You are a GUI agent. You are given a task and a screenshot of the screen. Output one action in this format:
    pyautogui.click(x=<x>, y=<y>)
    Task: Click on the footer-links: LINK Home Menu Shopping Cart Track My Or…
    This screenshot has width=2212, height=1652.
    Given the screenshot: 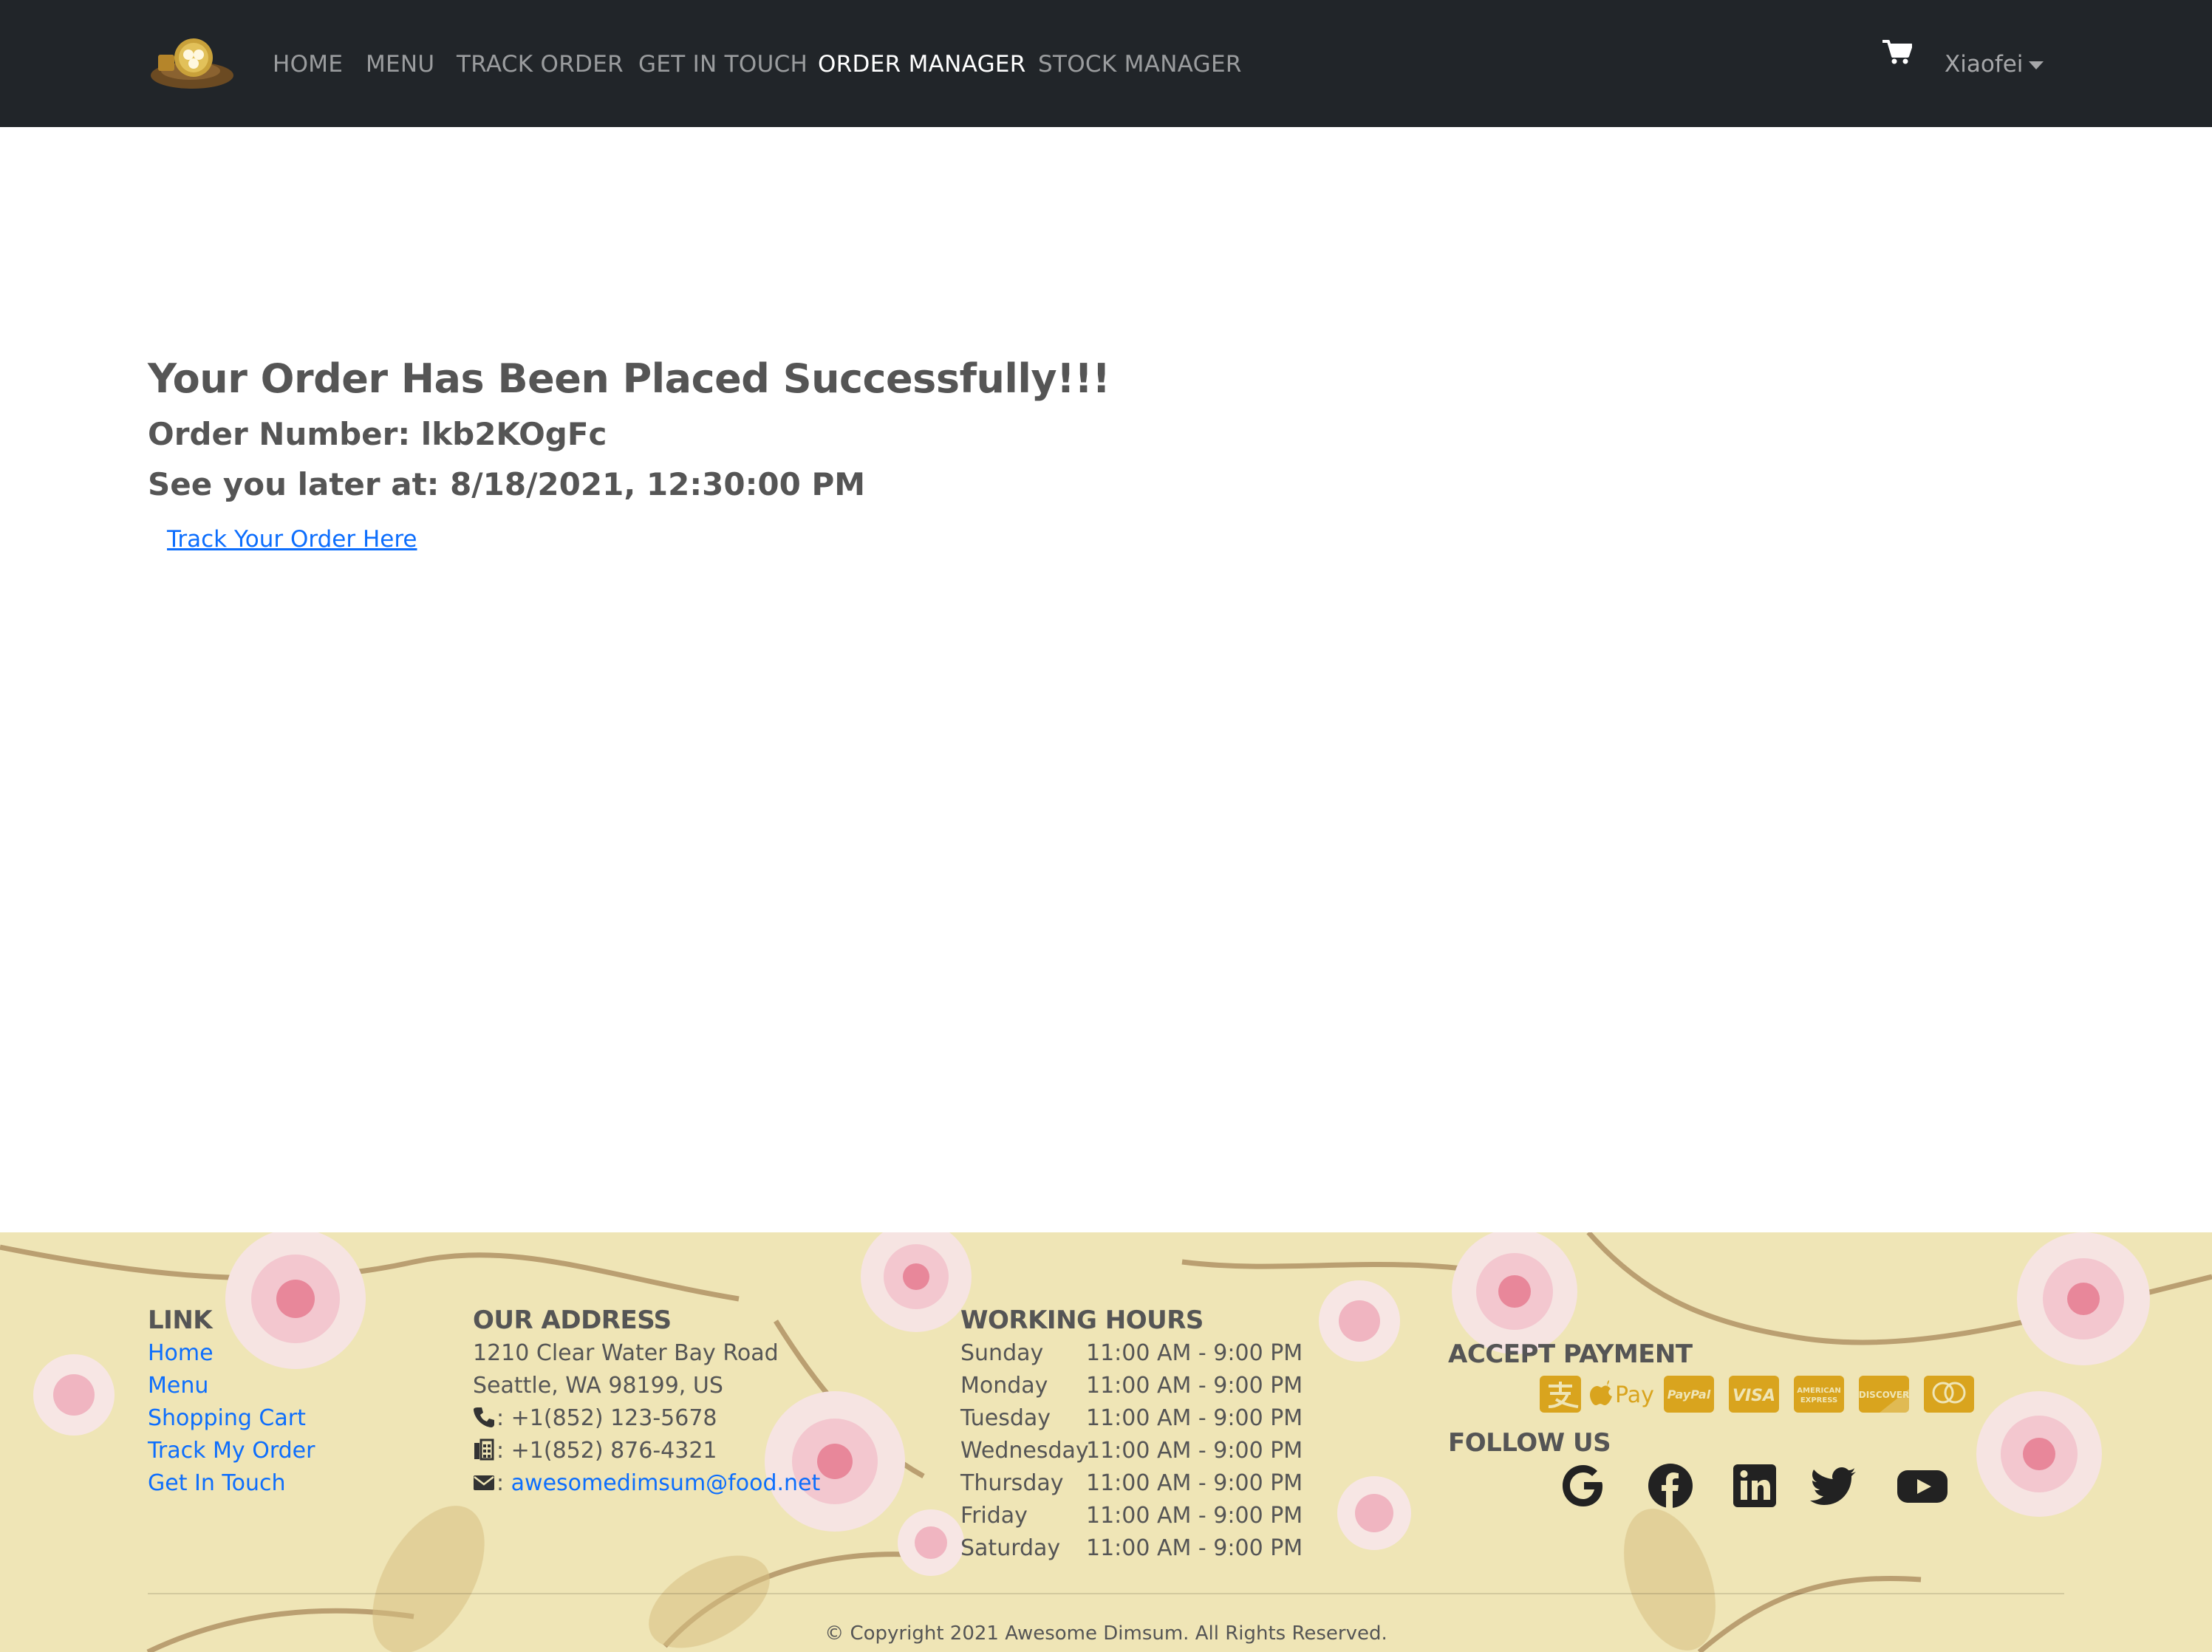 What is the action you would take?
    pyautogui.click(x=232, y=1401)
    